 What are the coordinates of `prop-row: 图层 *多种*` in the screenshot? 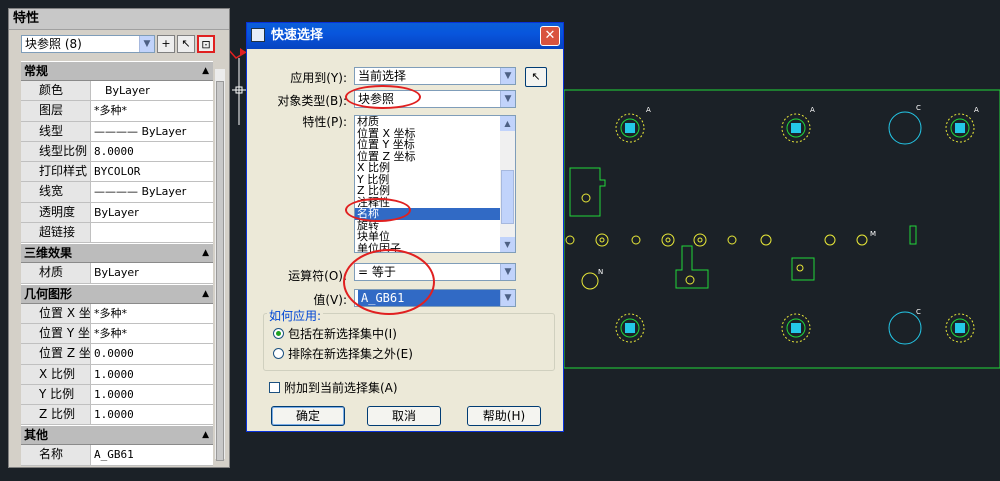 It's located at (117, 111).